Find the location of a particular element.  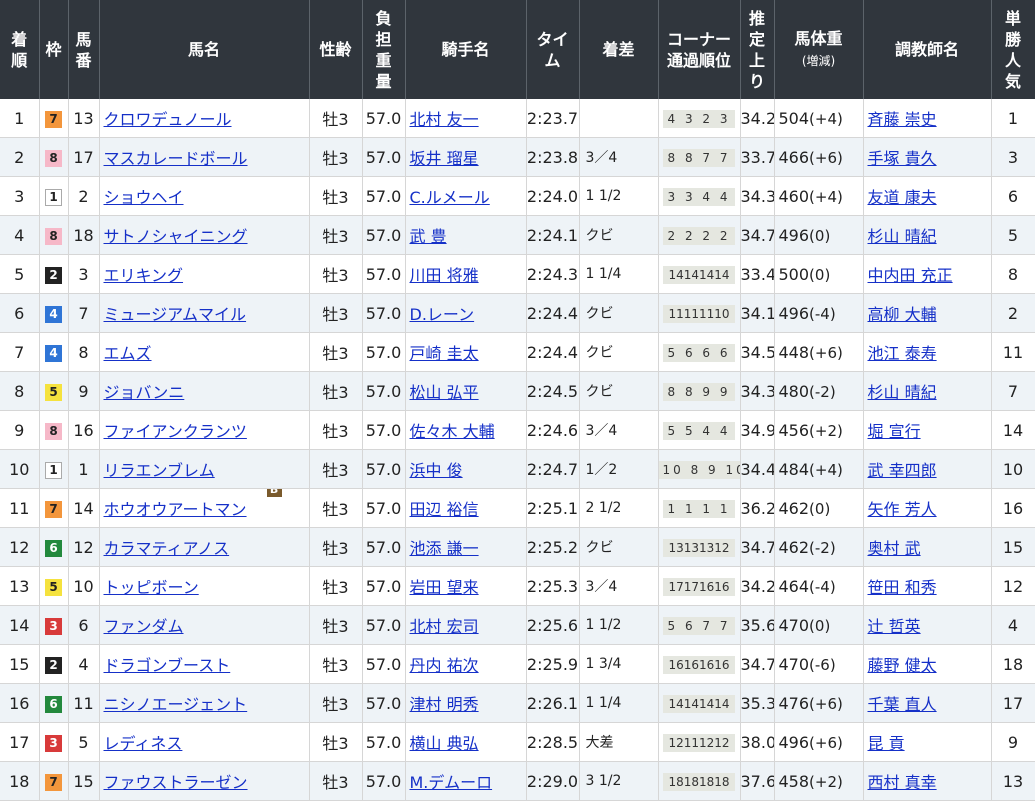

trainer-link: 高柳 大輔 is located at coordinates (902, 314).